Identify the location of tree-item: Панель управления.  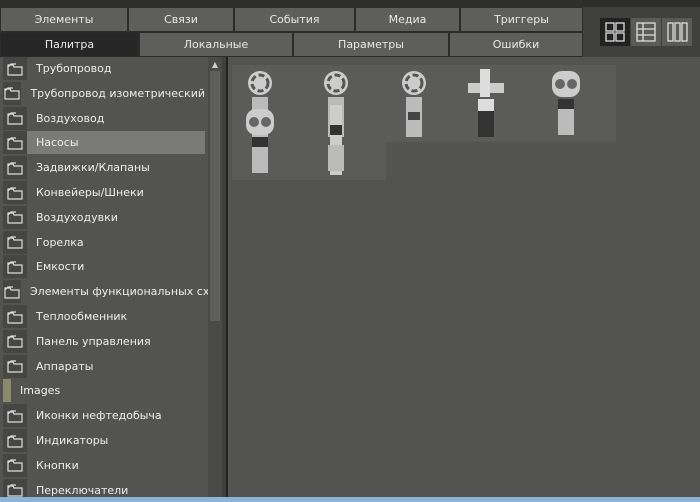
(102, 341).